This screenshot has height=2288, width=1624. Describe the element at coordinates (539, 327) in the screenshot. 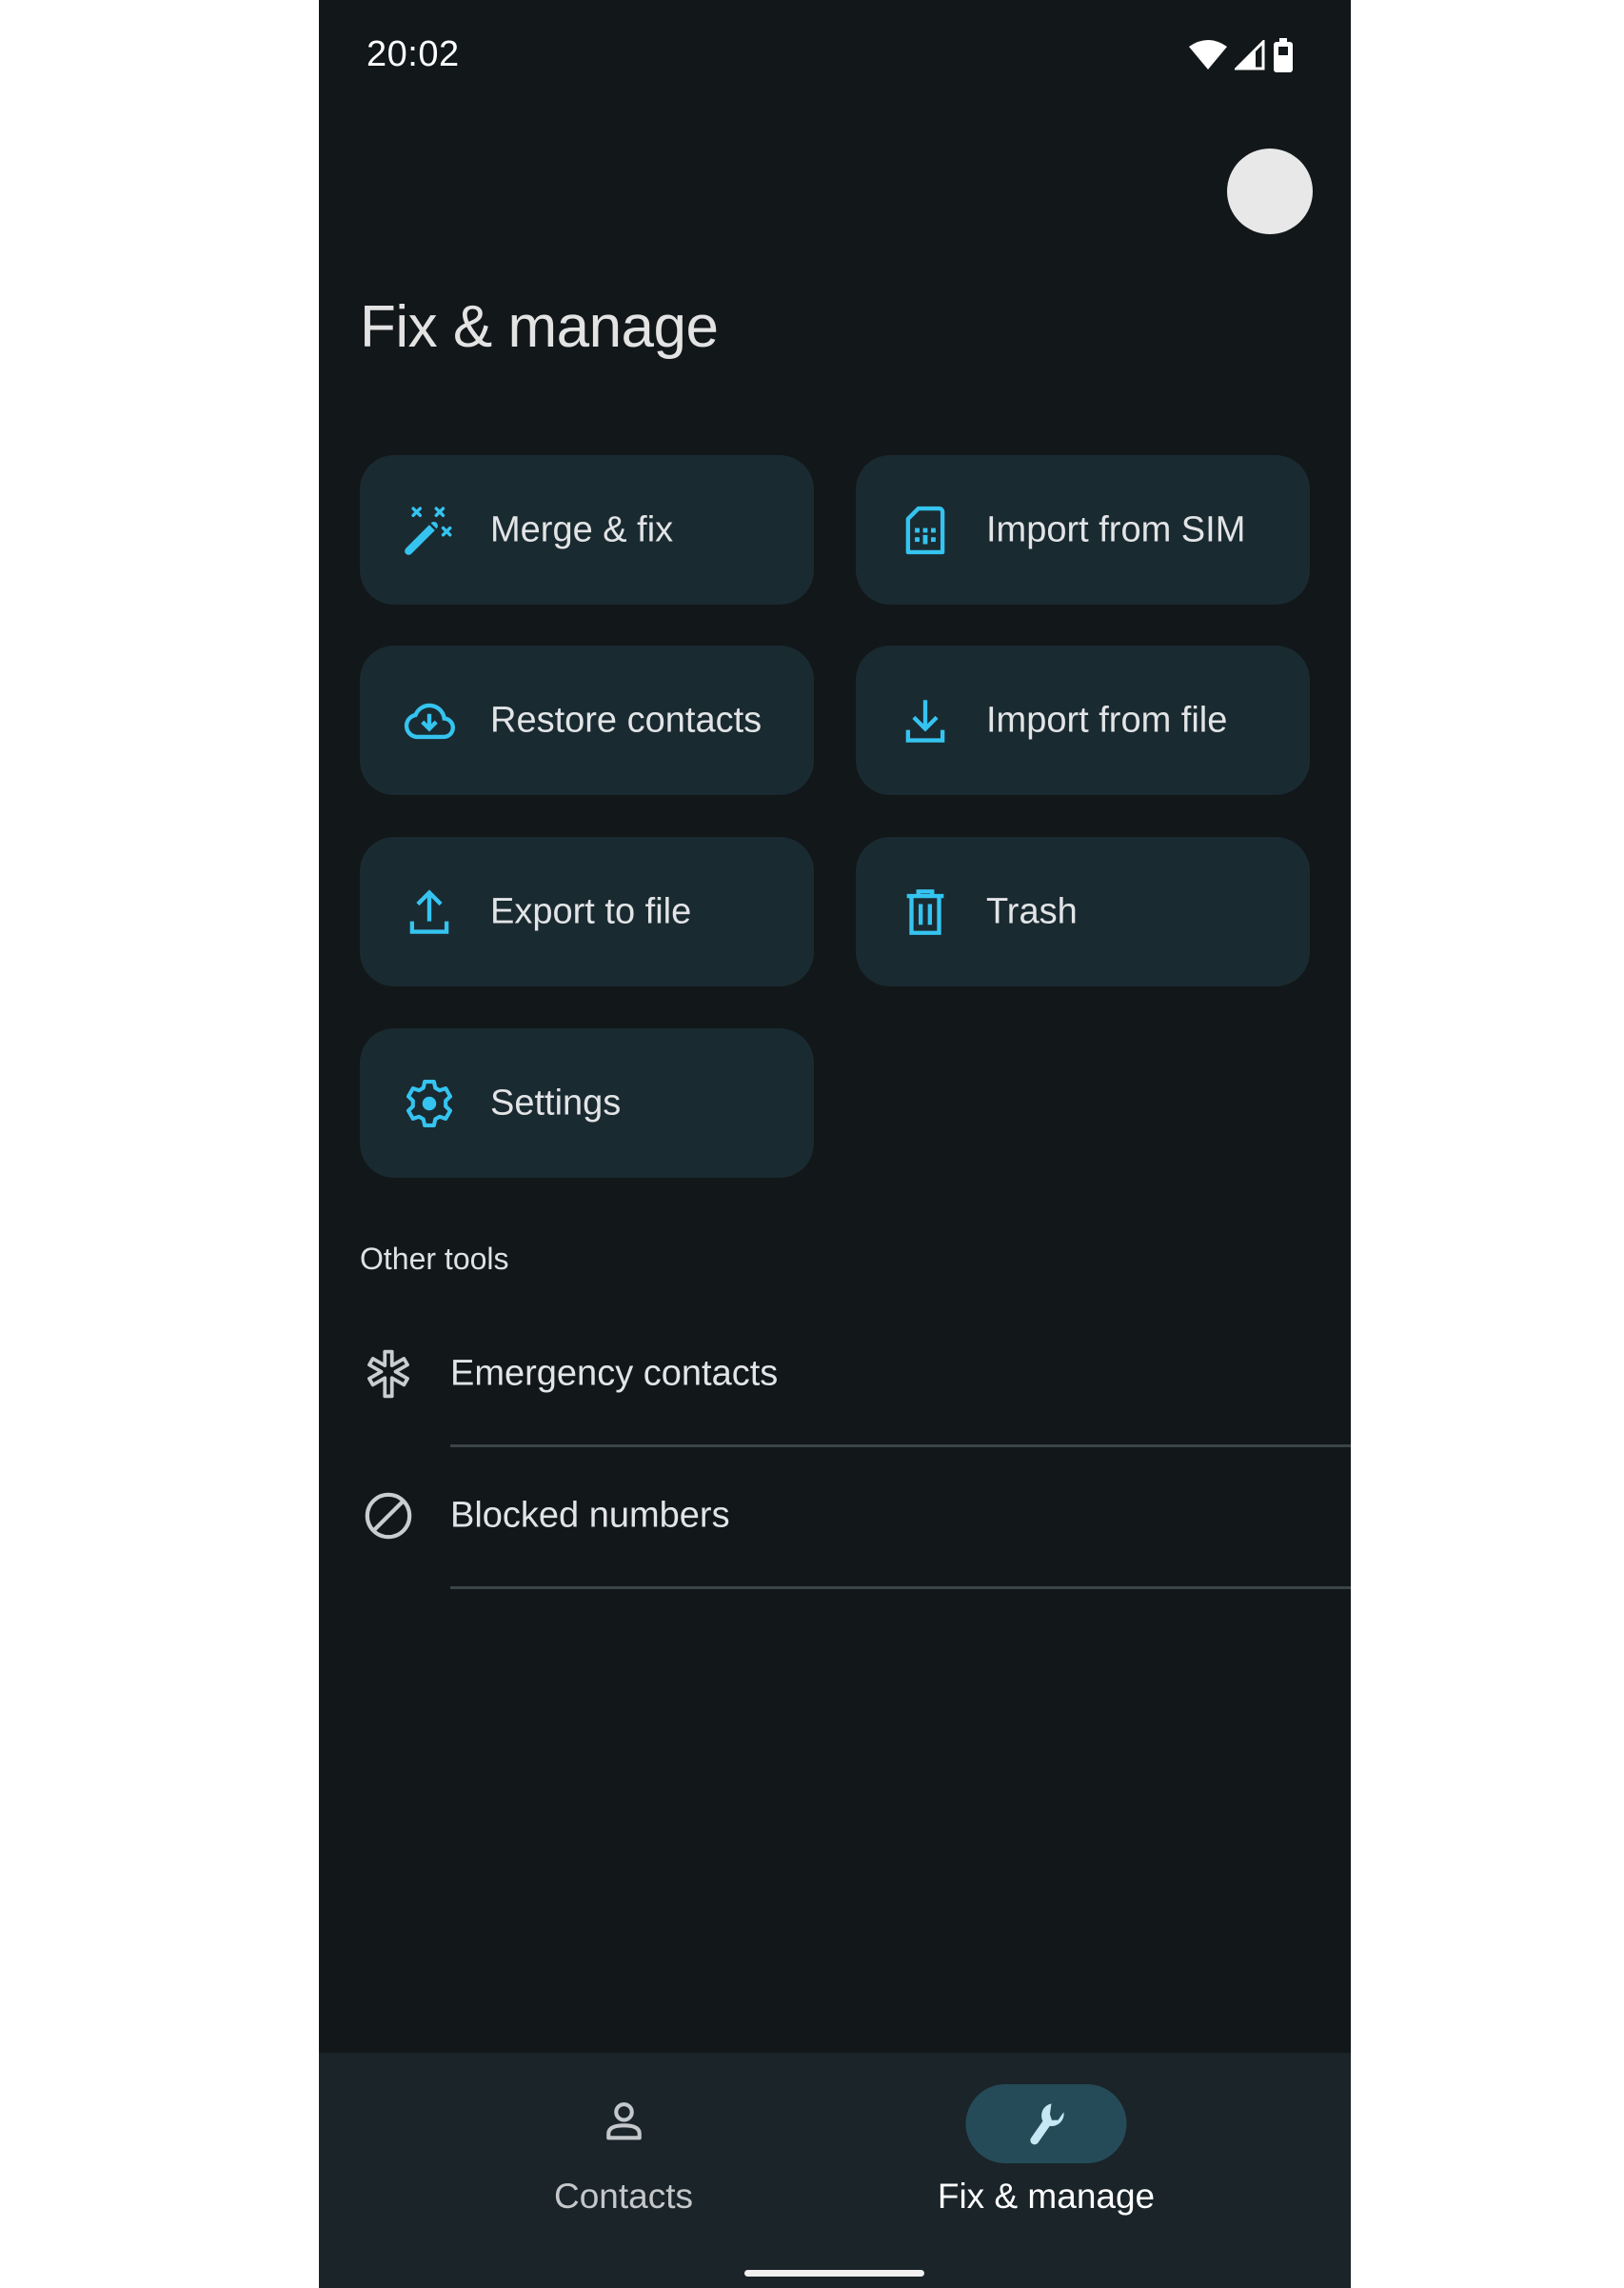

I see `page-title: Fix & manage` at that location.